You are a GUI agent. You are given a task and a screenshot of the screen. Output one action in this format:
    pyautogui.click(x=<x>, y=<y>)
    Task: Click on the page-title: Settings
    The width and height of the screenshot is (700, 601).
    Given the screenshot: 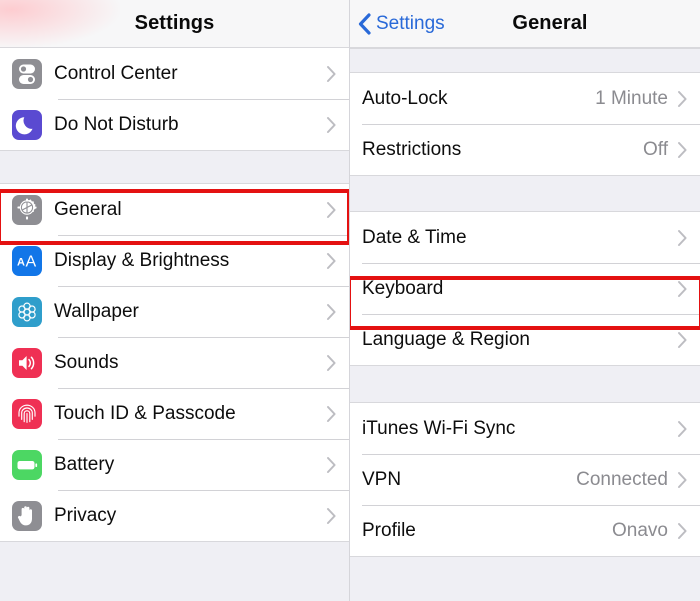 What is the action you would take?
    pyautogui.click(x=174, y=23)
    